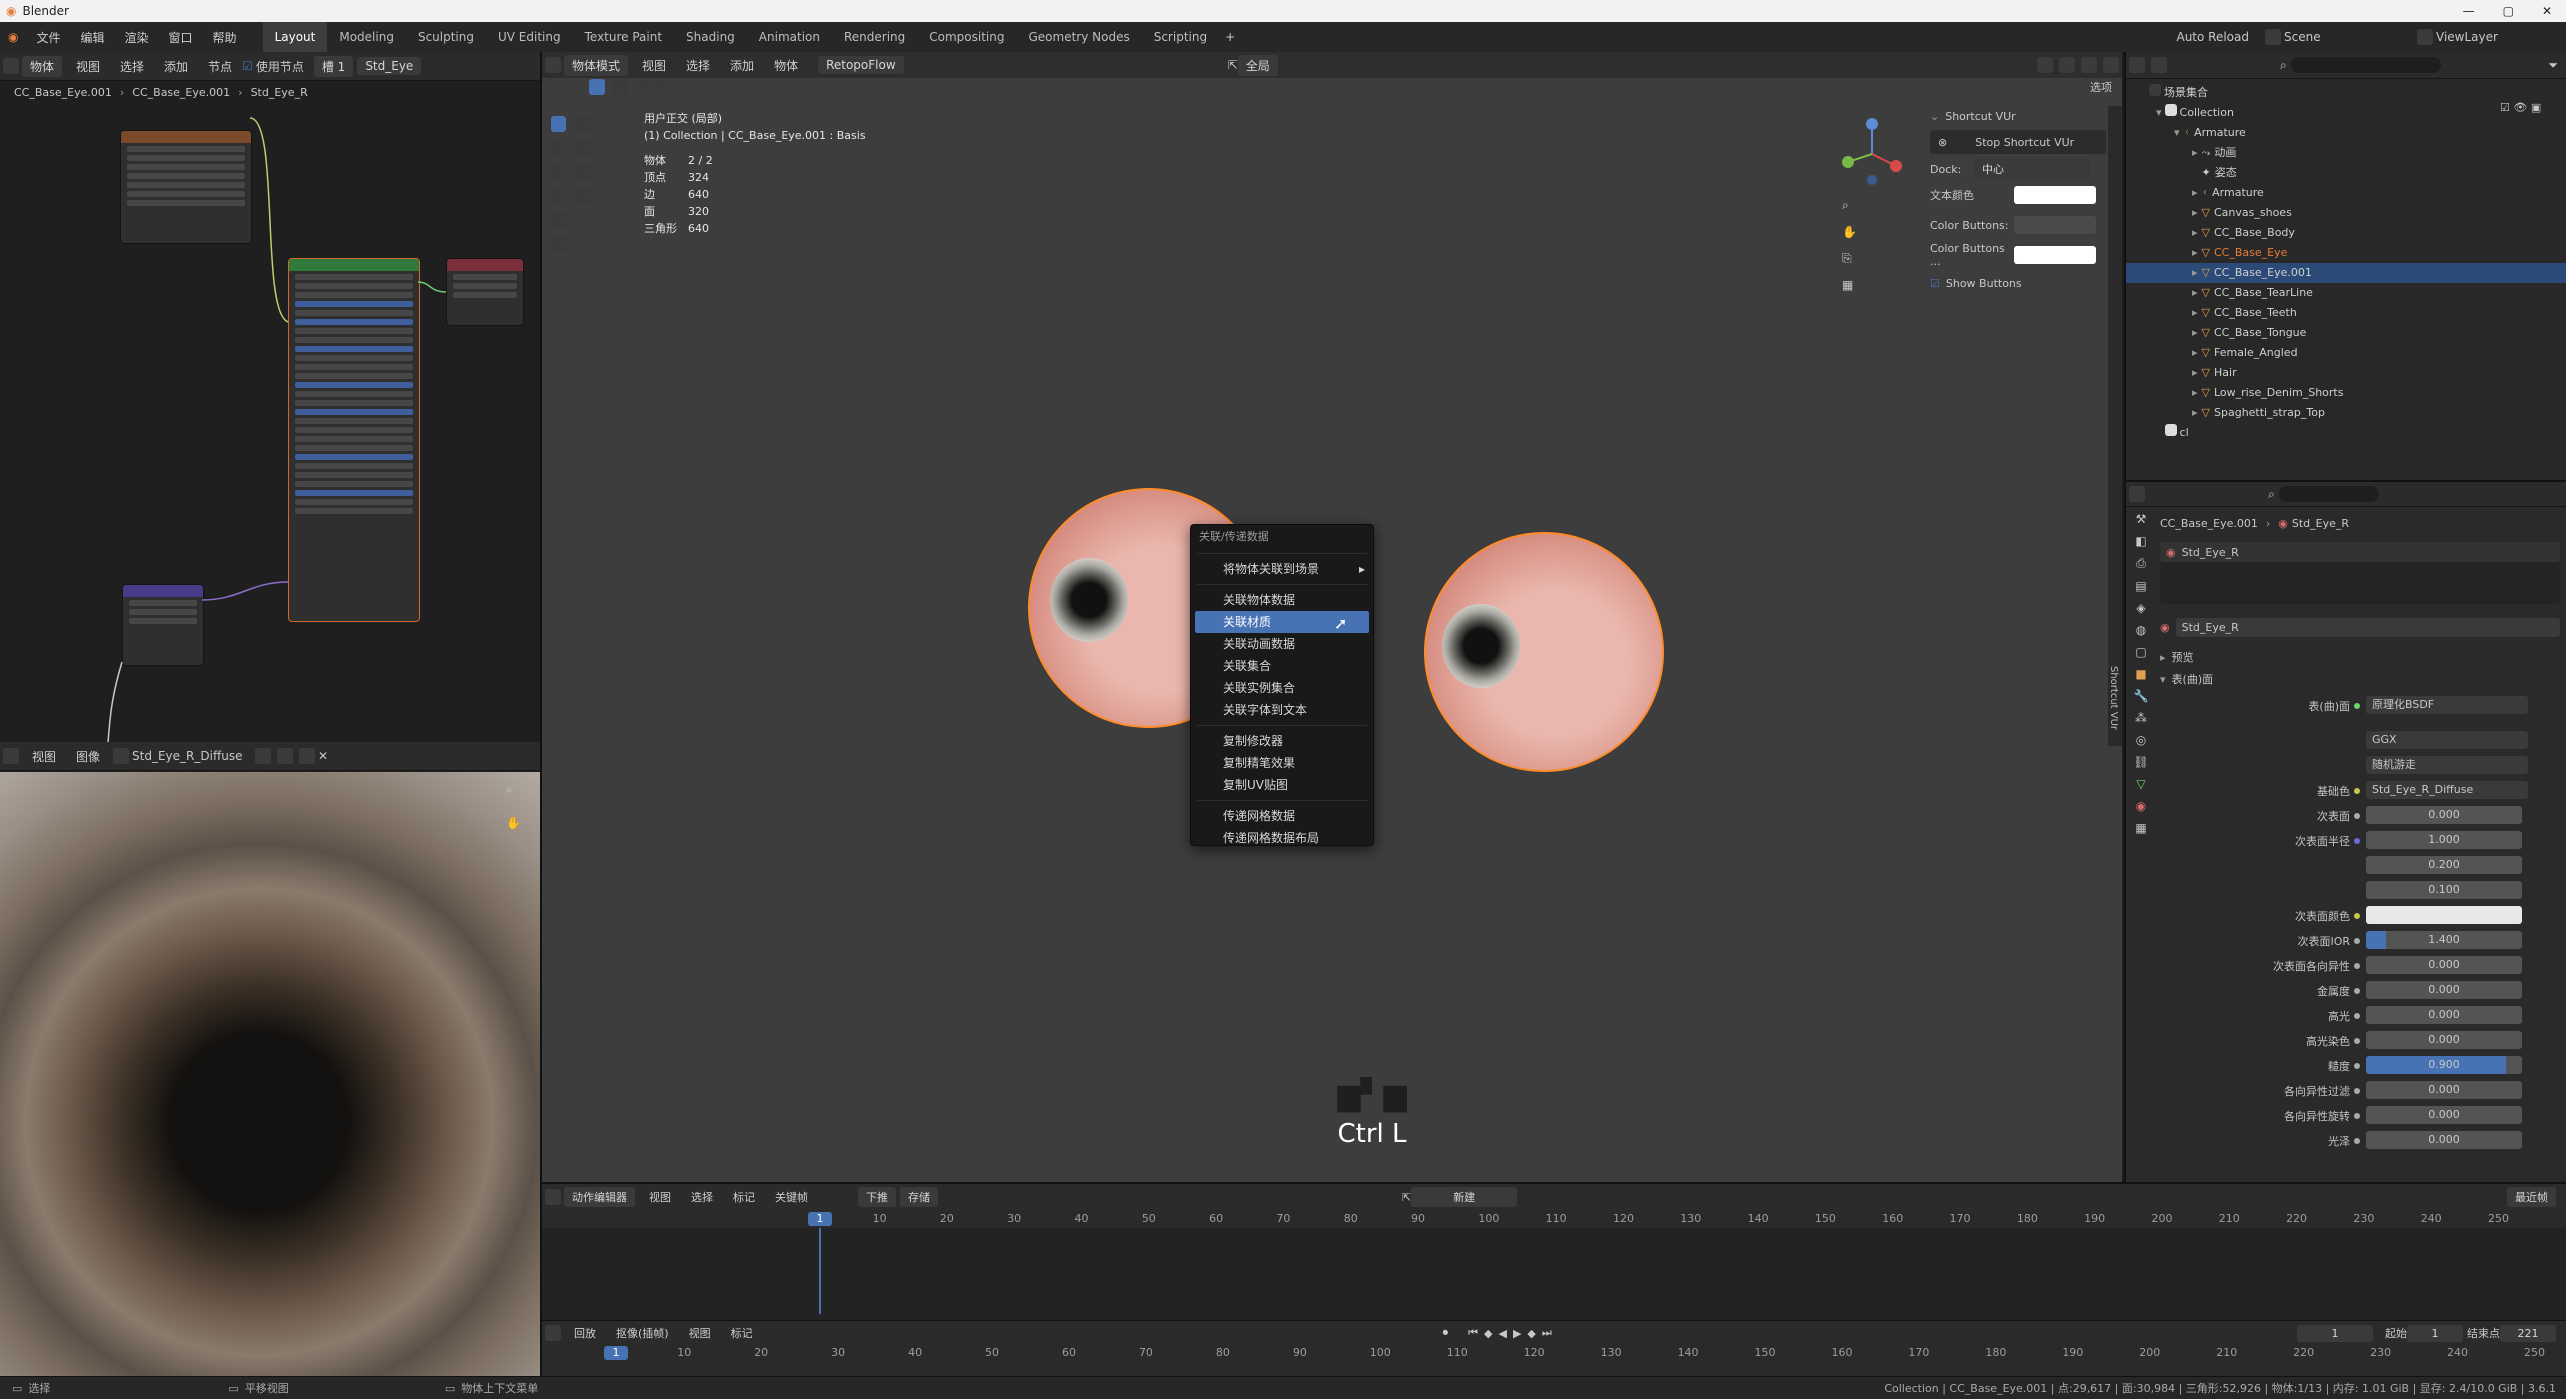 The width and height of the screenshot is (2566, 1399). Describe the element at coordinates (1406, 1197) in the screenshot. I see `action-browse-icon: ⇱` at that location.